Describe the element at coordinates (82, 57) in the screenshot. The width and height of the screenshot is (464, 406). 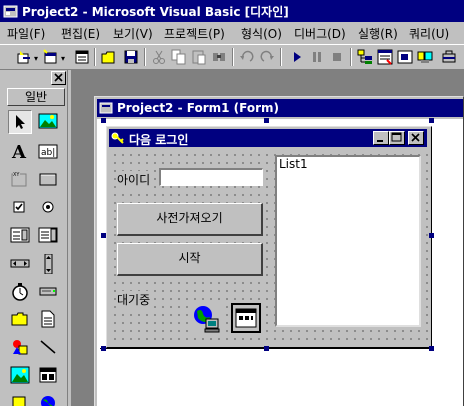
I see `menu-editor-icon` at that location.